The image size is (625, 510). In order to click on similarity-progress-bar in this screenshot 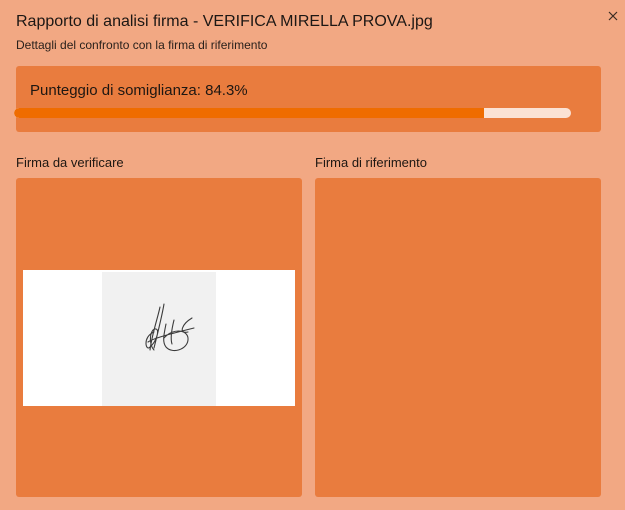, I will do `click(292, 113)`.